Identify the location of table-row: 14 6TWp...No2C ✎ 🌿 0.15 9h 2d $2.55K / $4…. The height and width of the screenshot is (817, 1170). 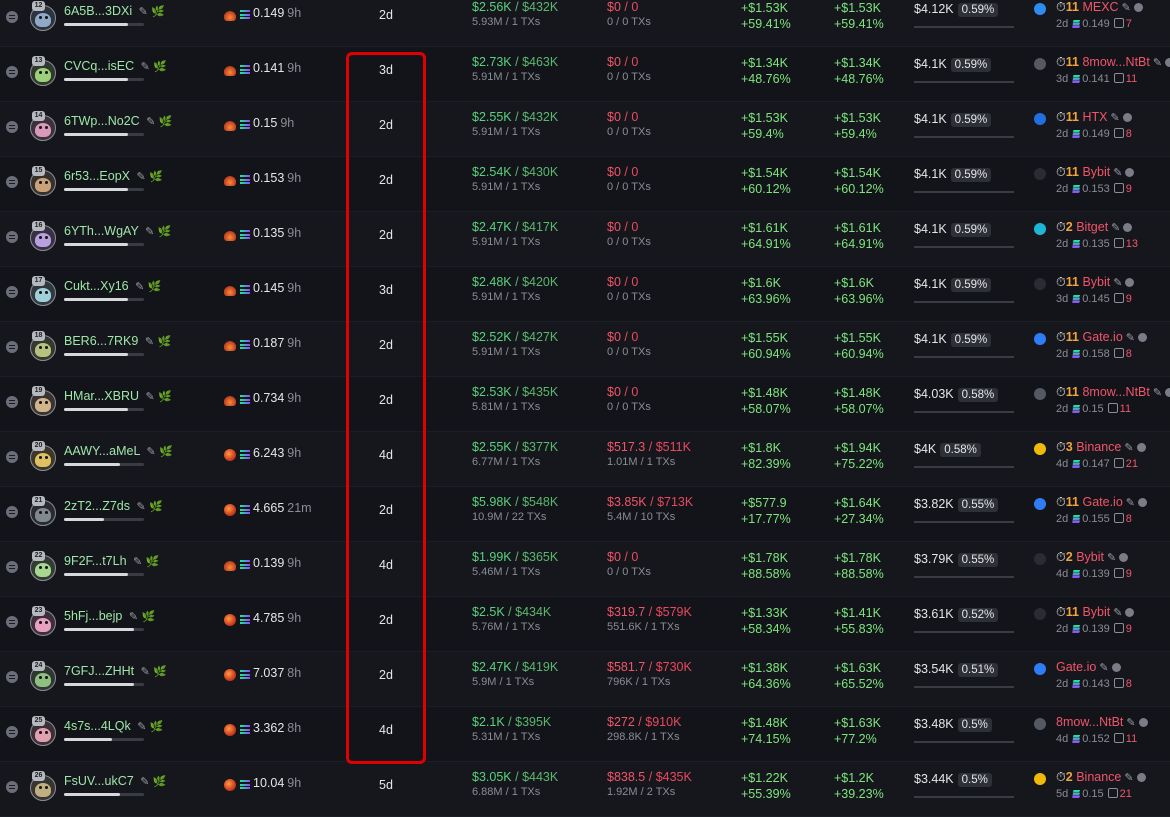
(585, 129).